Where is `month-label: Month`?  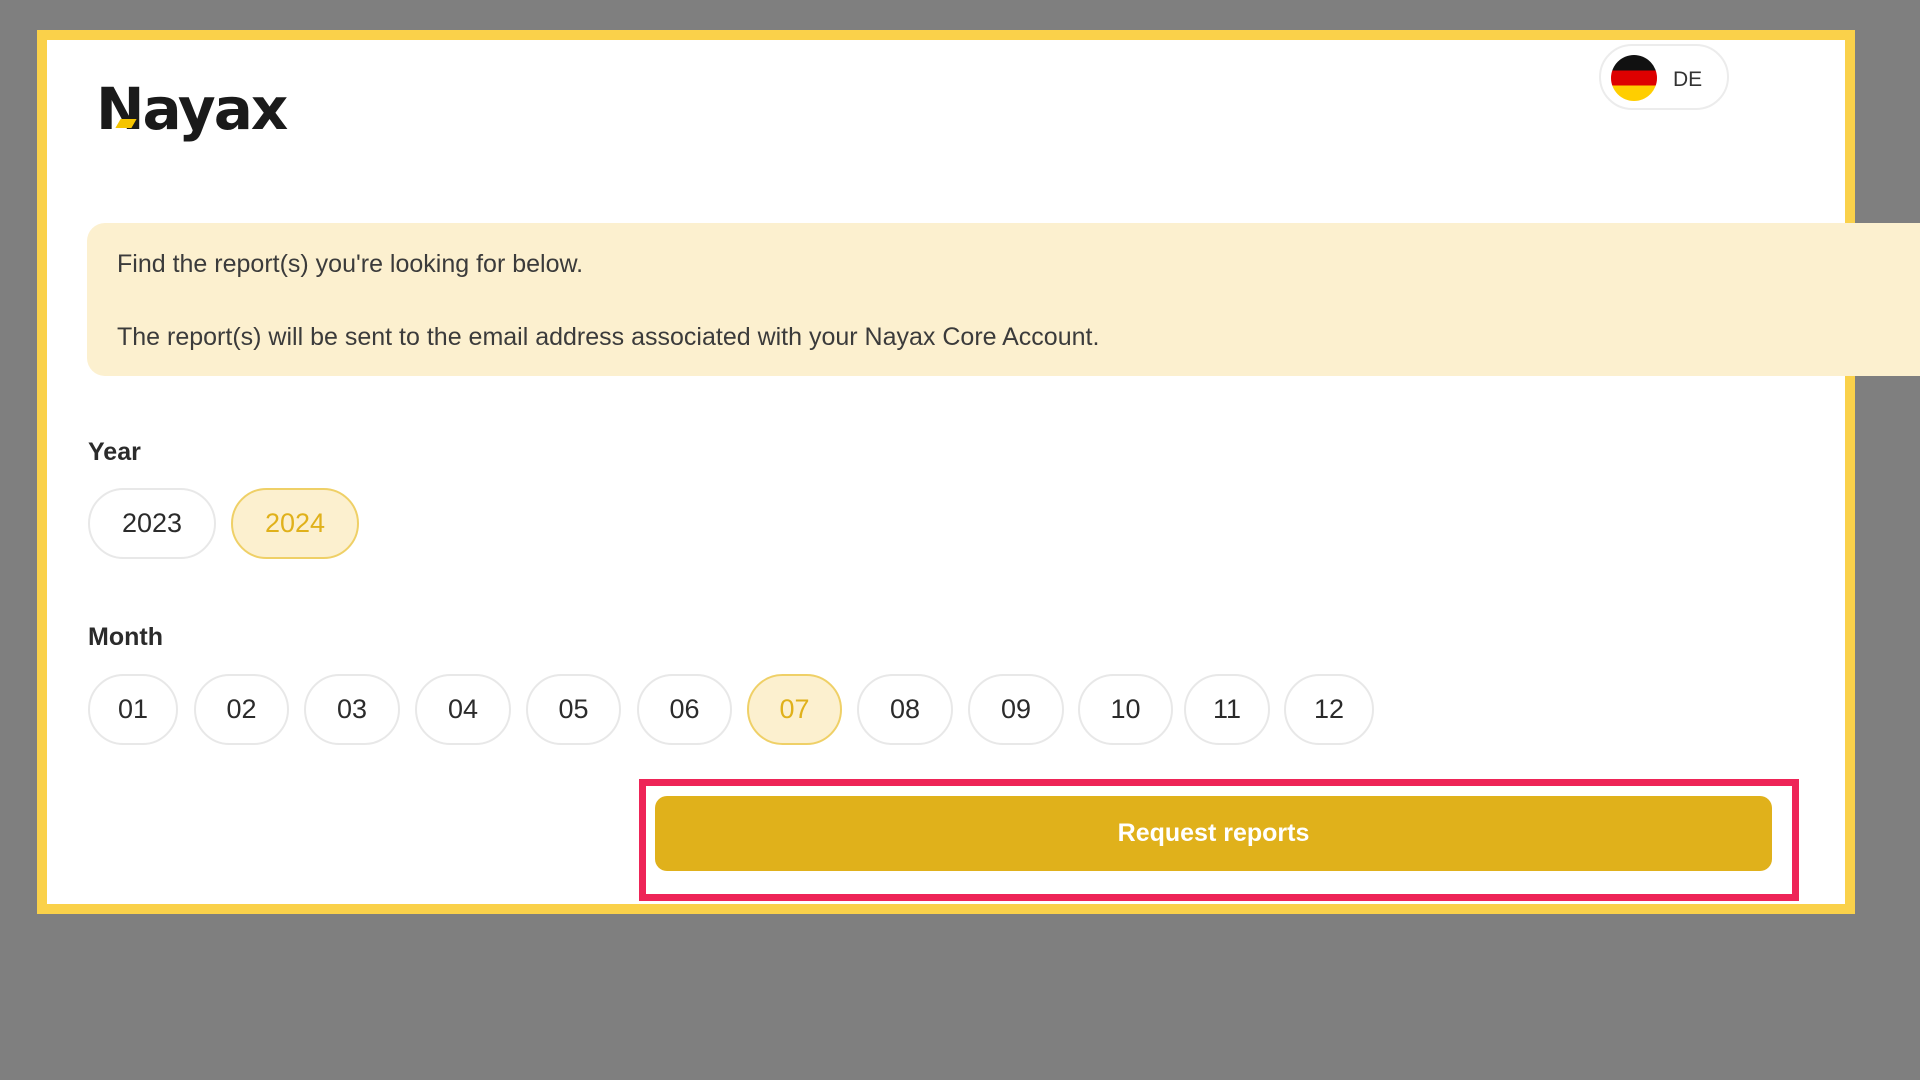
month-label: Month is located at coordinates (125, 637).